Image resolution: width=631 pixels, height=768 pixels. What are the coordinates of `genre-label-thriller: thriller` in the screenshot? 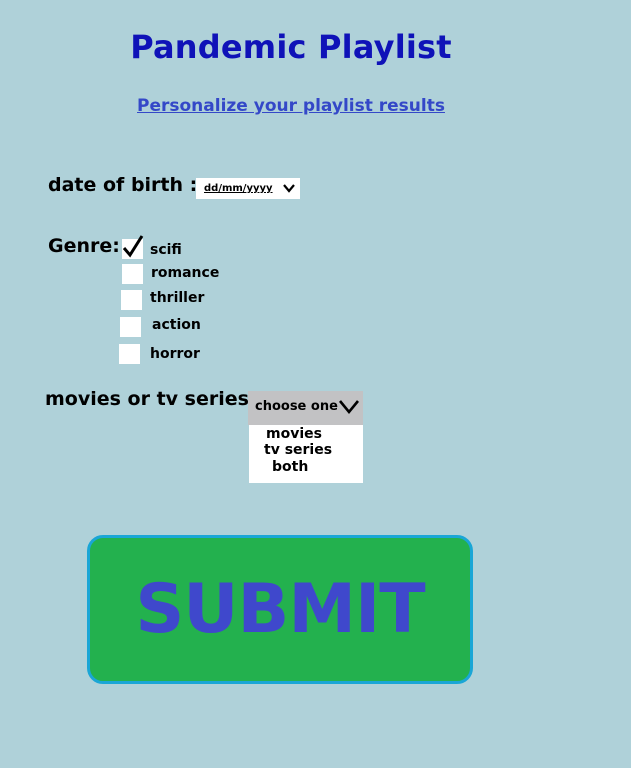 It's located at (177, 298).